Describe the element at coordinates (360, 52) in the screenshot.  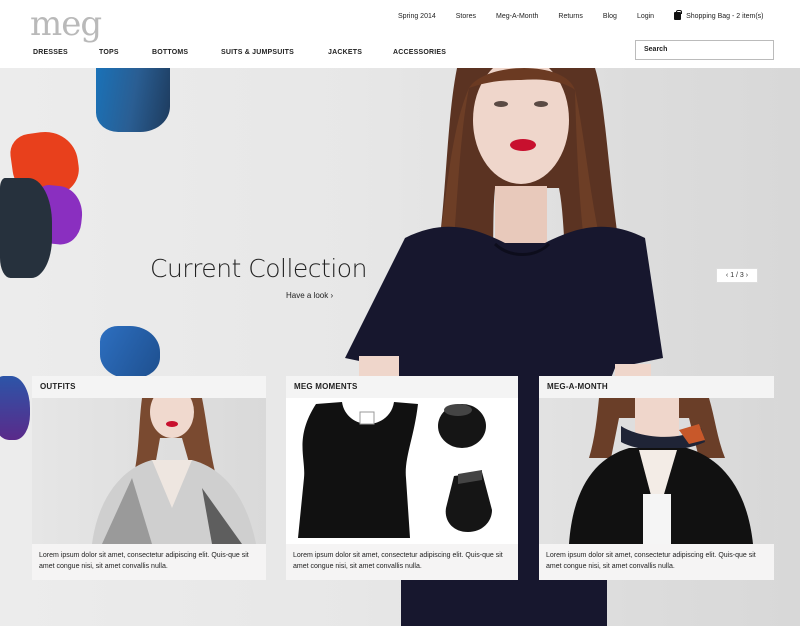
I see `nav-jackets: JACKETS` at that location.